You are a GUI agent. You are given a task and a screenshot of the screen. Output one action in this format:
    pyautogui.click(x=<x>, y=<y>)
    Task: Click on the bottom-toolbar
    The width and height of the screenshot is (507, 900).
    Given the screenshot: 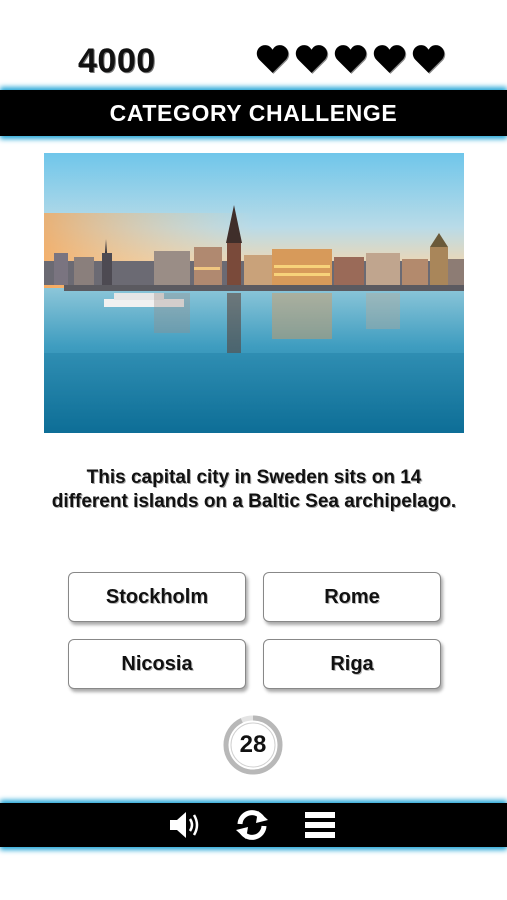 What is the action you would take?
    pyautogui.click(x=253, y=825)
    